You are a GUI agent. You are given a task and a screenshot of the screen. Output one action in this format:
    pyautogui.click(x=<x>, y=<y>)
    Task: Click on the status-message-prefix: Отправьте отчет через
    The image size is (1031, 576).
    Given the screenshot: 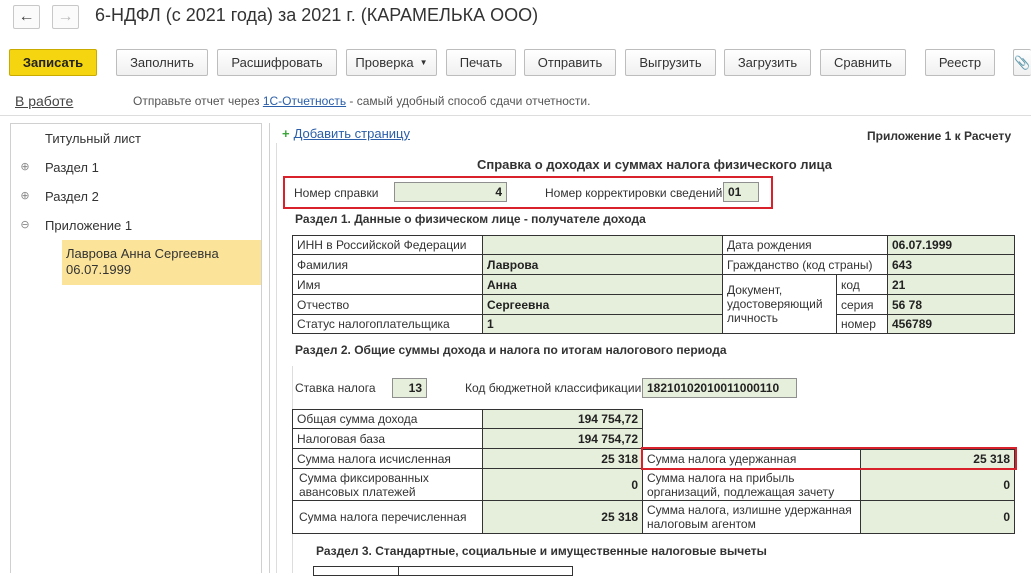 What is the action you would take?
    pyautogui.click(x=198, y=101)
    